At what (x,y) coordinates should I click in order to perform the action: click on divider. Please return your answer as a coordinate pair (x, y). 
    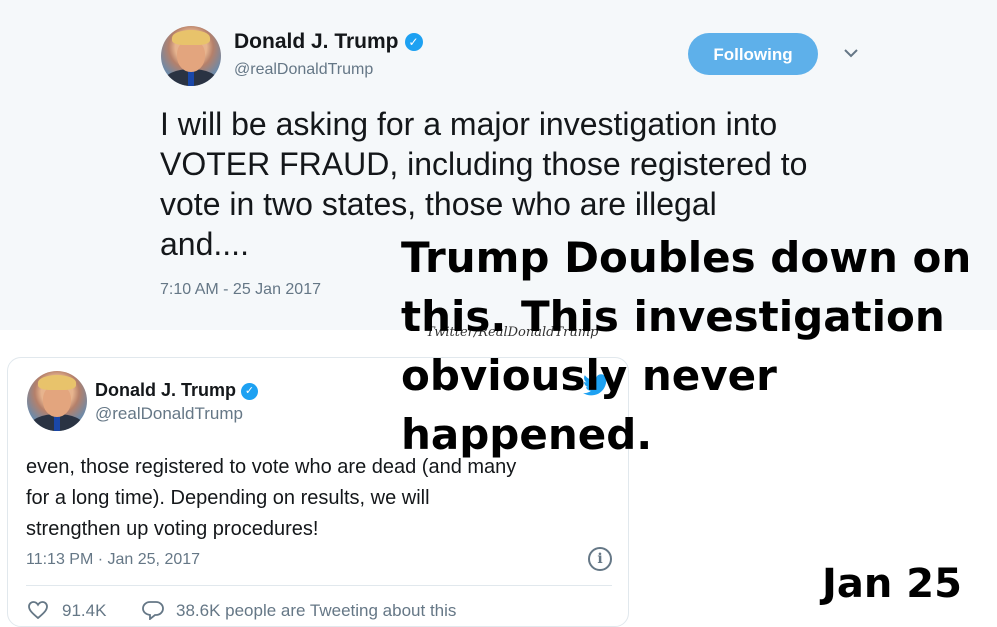
    Looking at the image, I should click on (319, 585).